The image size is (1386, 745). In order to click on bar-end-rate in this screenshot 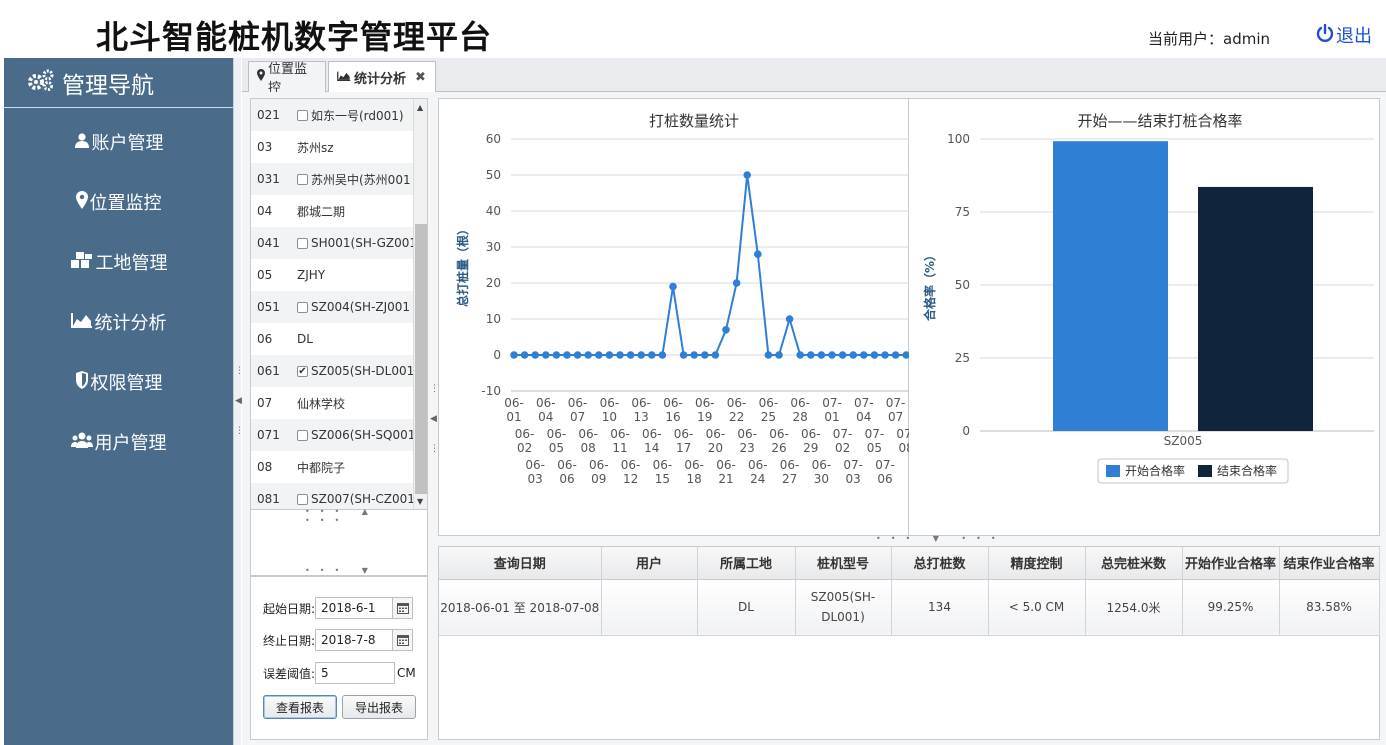, I will do `click(1255, 308)`.